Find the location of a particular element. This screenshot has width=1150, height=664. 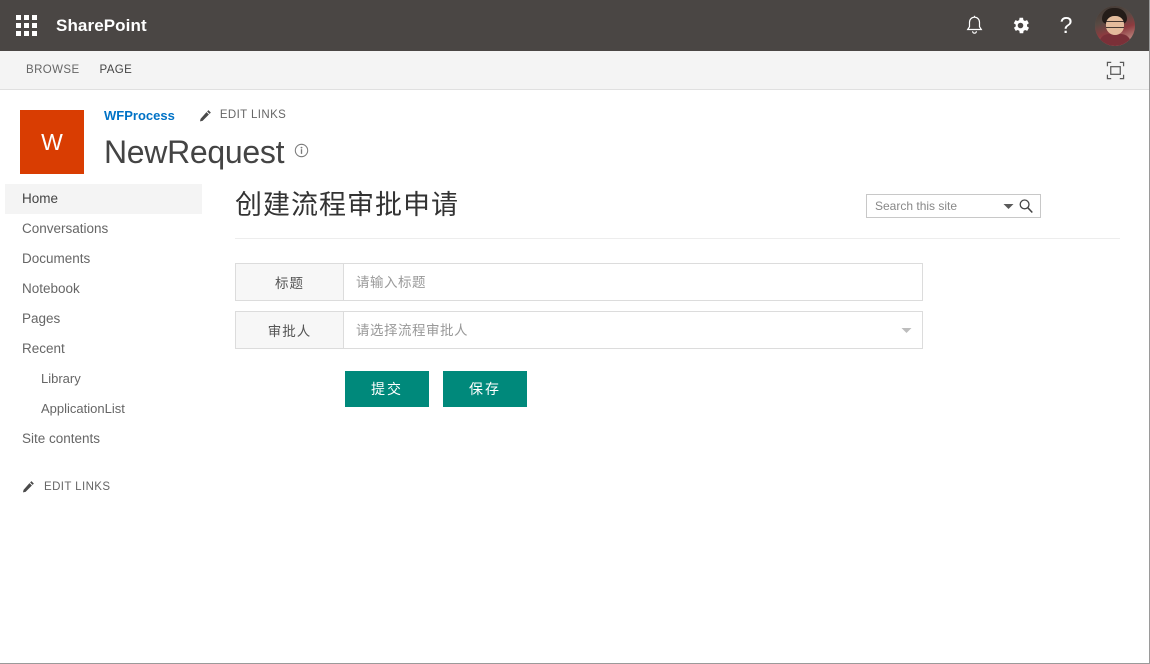

page-title: NewRequest is located at coordinates (206, 149).